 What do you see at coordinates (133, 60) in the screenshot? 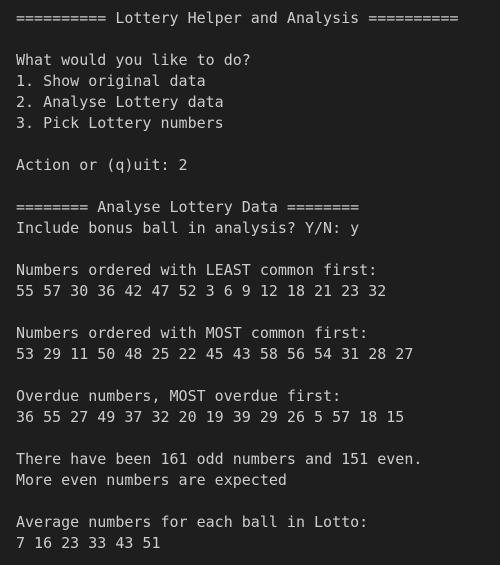
I see `menu-prompt: What would you like to do?` at bounding box center [133, 60].